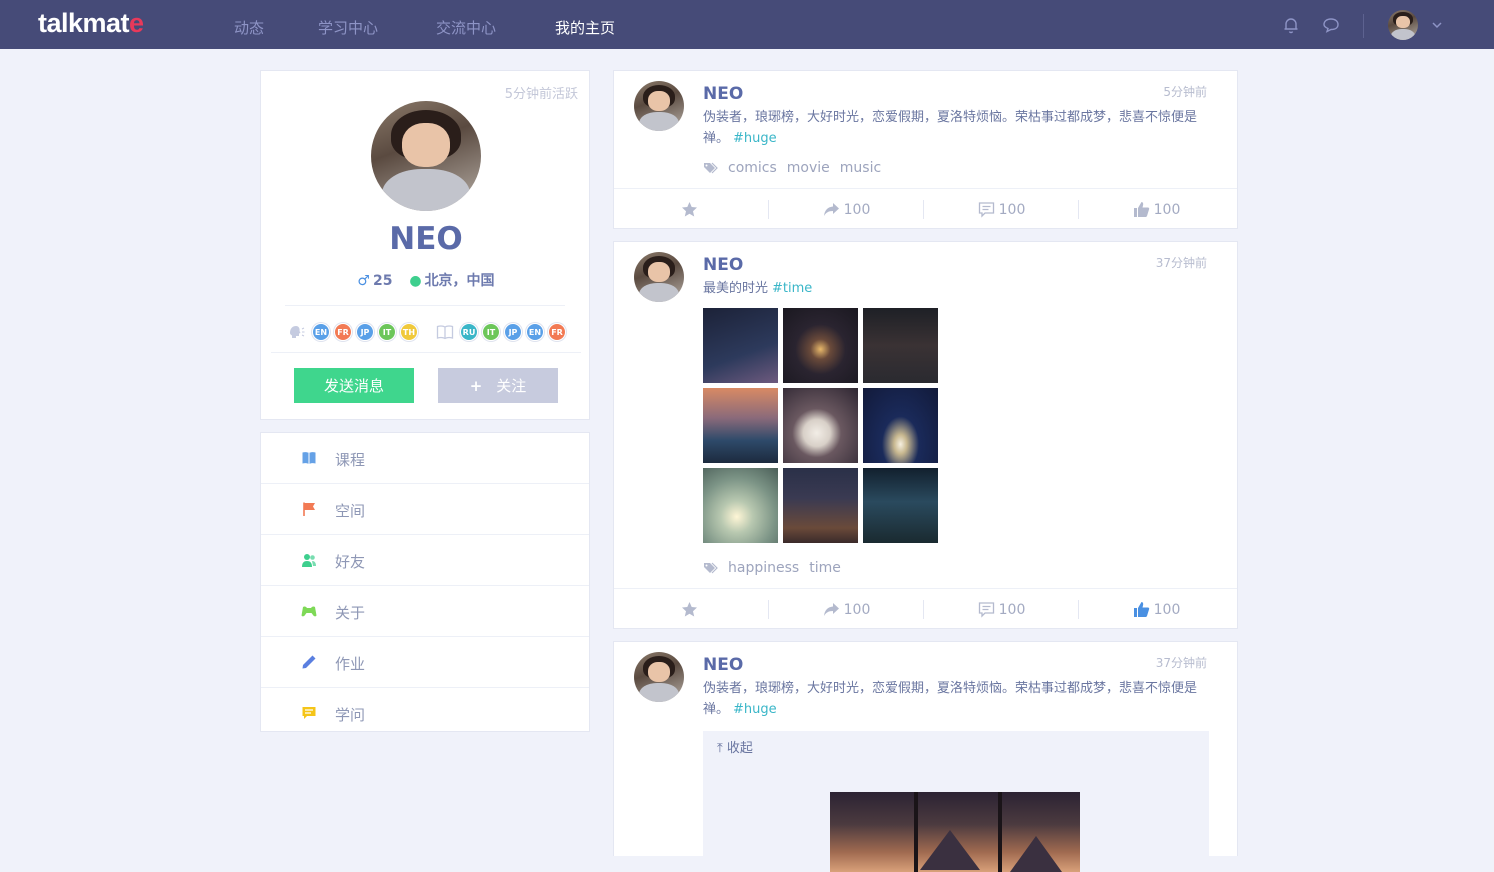 The width and height of the screenshot is (1494, 872). What do you see at coordinates (91, 23) in the screenshot?
I see `logo: talkmate` at bounding box center [91, 23].